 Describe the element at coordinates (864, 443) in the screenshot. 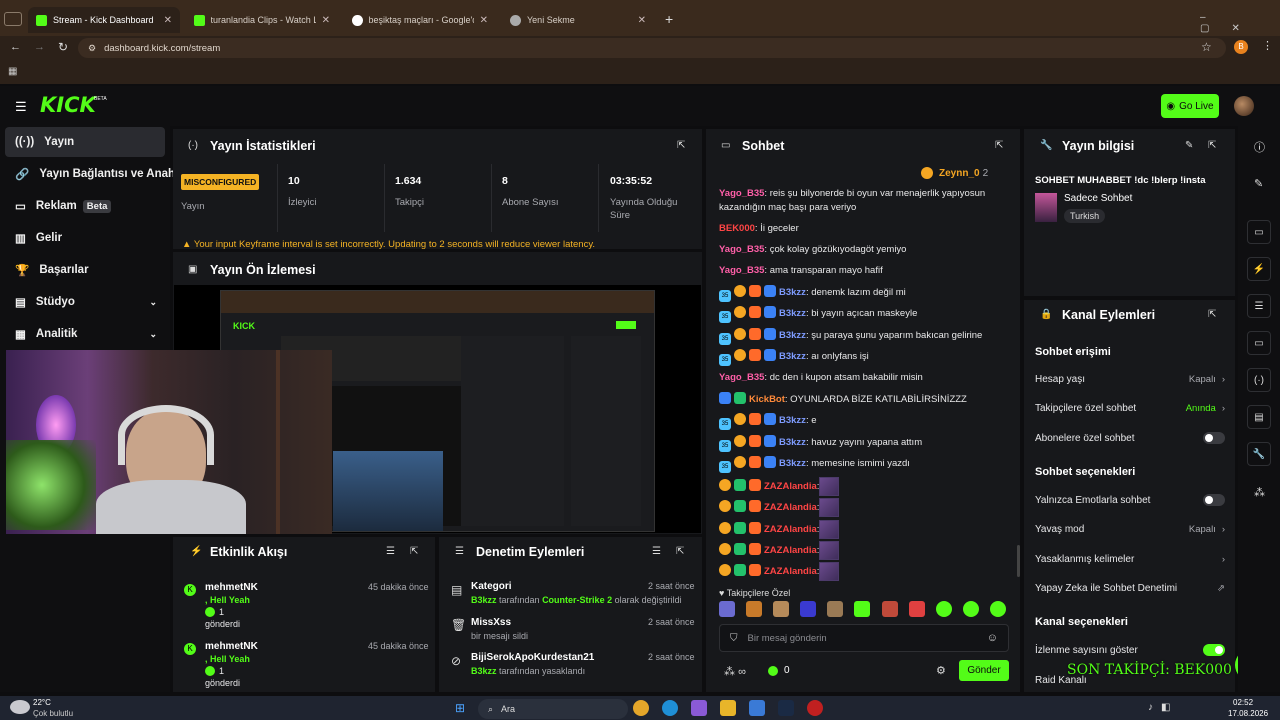

I see `chat-message: 35 B3kzz: havuz yayını yapana attım` at that location.